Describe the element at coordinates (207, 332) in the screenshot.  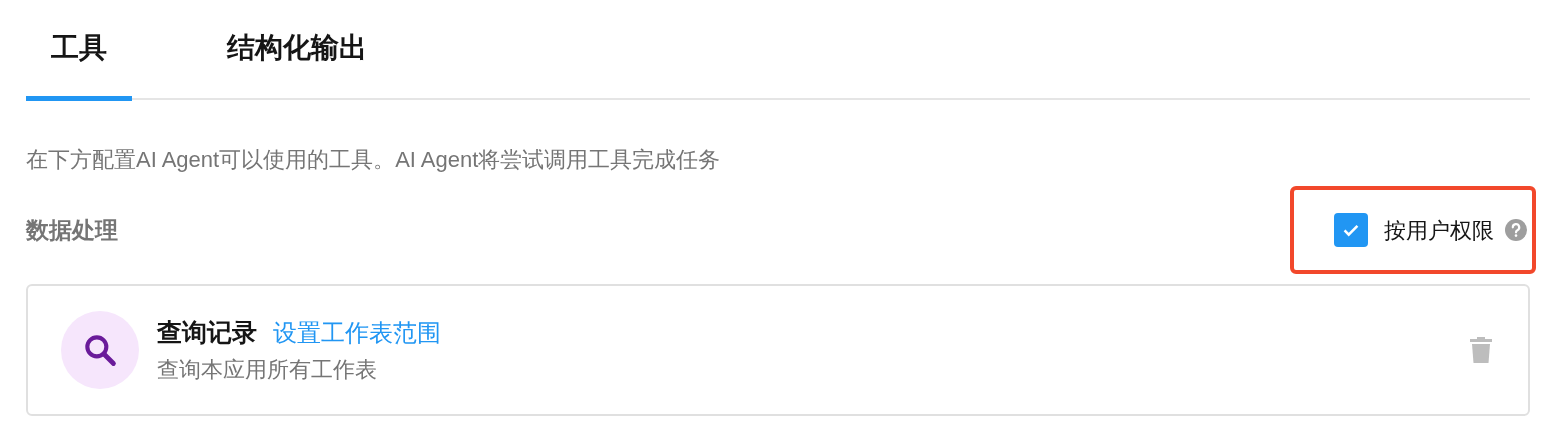
I see `tool-title: 查询记录` at that location.